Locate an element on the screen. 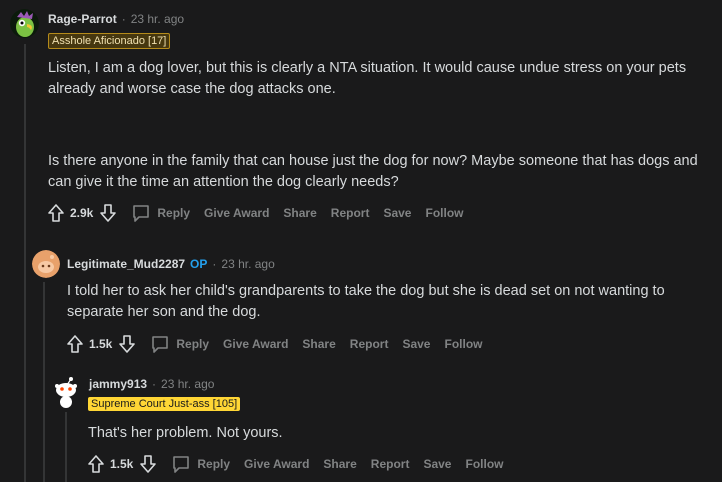 The image size is (722, 482). comment-meta: jammy913 · 23 hr. ago is located at coordinates (151, 384).